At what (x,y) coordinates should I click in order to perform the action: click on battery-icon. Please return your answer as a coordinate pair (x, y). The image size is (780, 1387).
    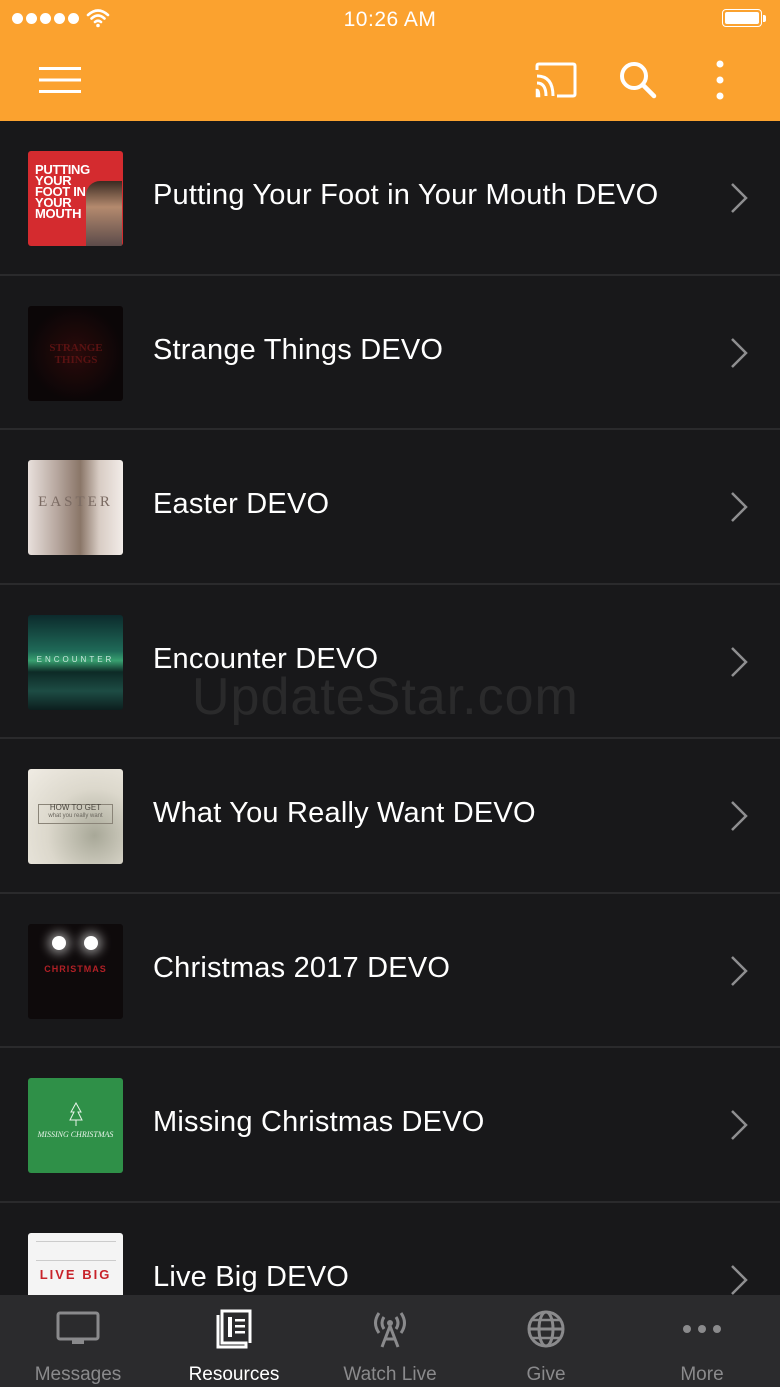
    Looking at the image, I should click on (744, 19).